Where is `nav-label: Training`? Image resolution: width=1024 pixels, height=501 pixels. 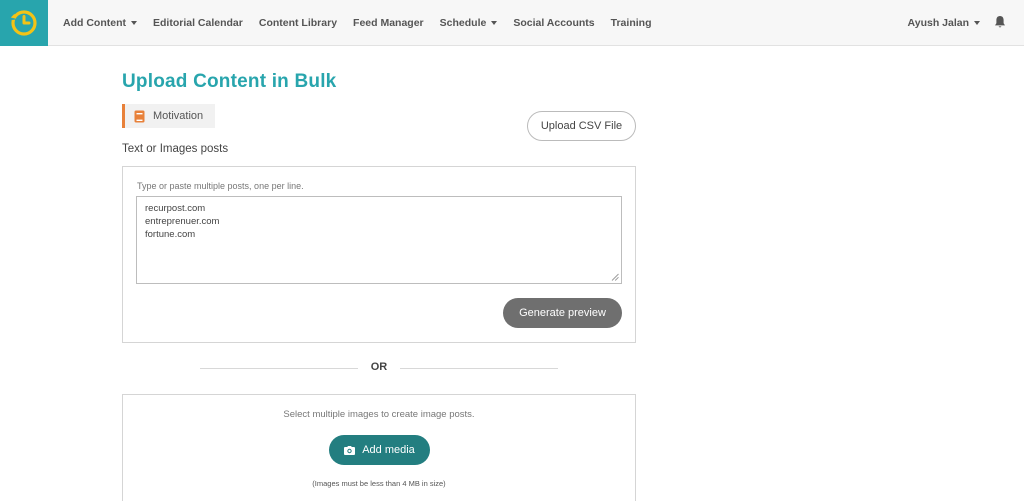
nav-label: Training is located at coordinates (631, 23).